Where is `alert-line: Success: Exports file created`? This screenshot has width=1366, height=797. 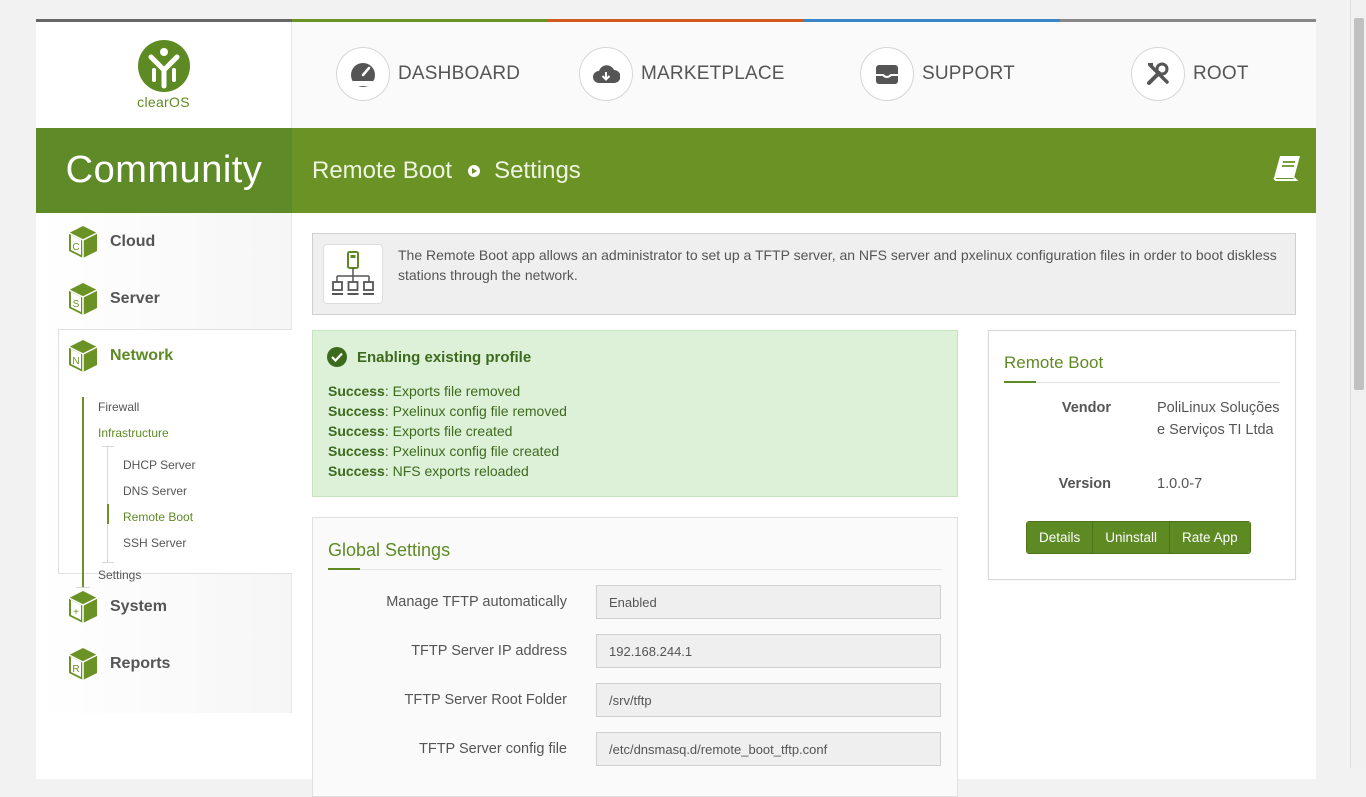 alert-line: Success: Exports file created is located at coordinates (447, 431).